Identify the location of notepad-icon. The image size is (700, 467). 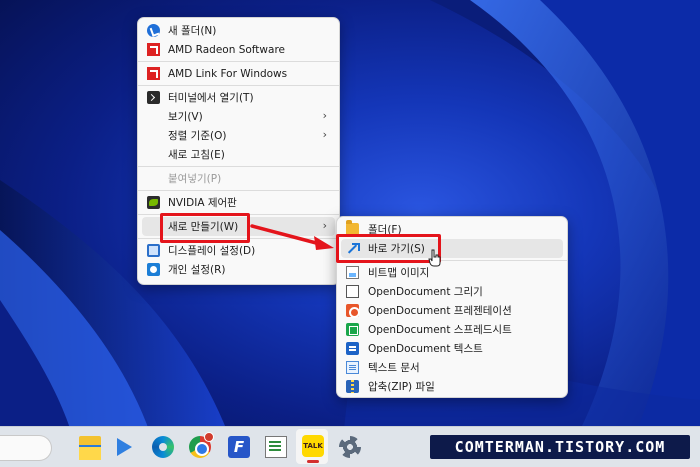
(276, 447).